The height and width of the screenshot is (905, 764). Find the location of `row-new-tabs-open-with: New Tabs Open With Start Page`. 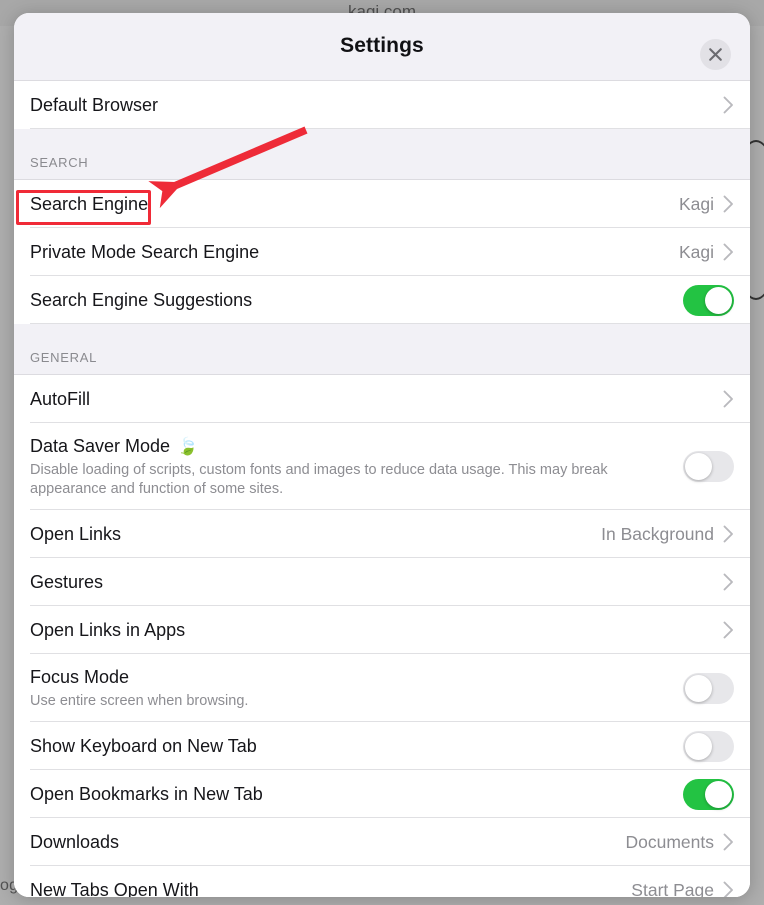

row-new-tabs-open-with: New Tabs Open With Start Page is located at coordinates (382, 881).